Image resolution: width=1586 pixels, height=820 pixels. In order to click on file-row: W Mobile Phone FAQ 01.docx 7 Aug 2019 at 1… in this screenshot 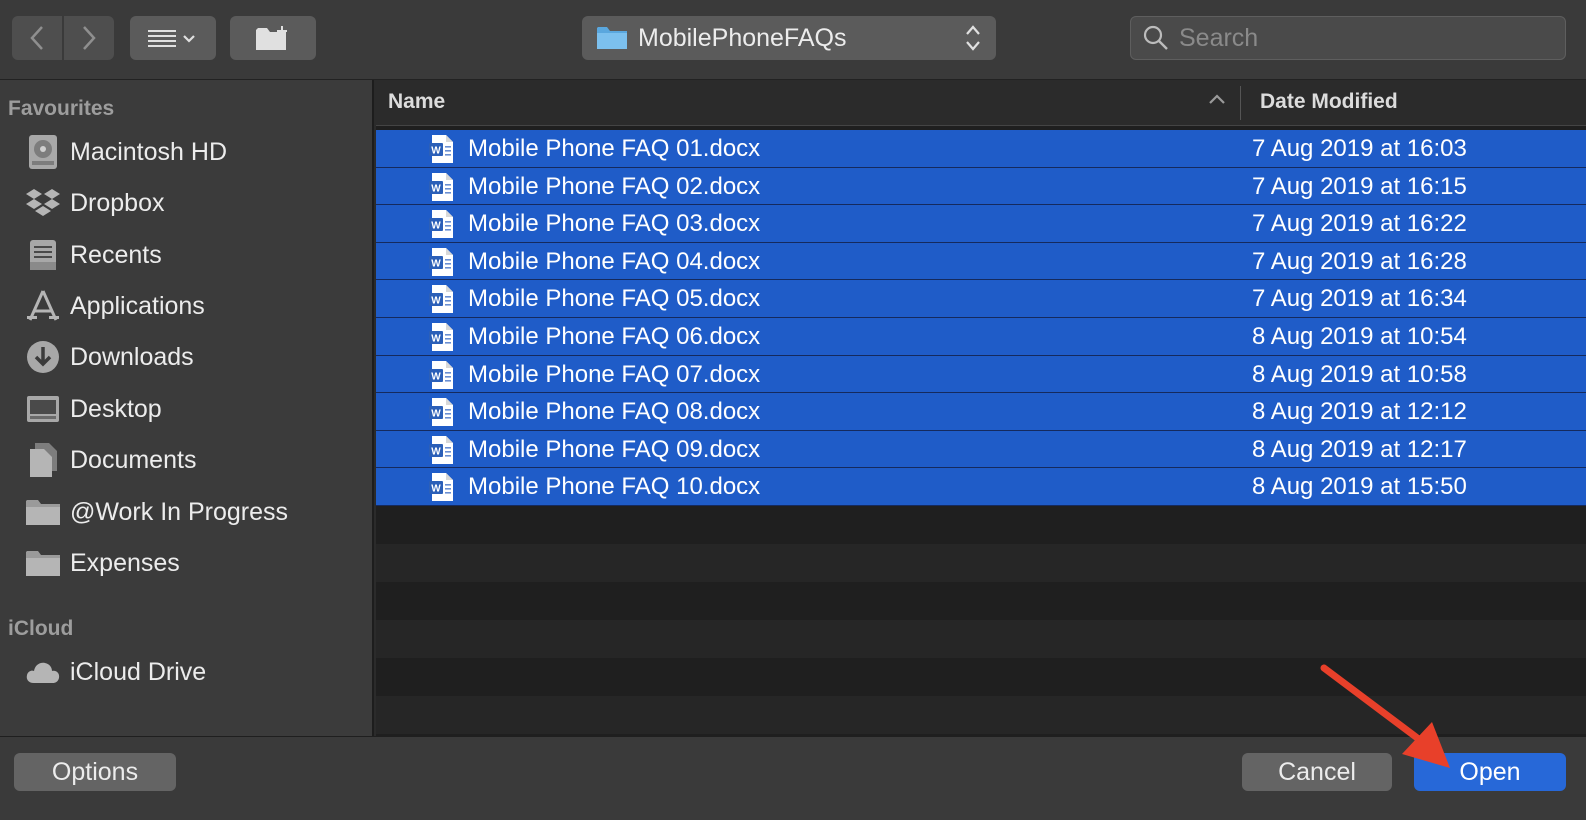, I will do `click(981, 149)`.